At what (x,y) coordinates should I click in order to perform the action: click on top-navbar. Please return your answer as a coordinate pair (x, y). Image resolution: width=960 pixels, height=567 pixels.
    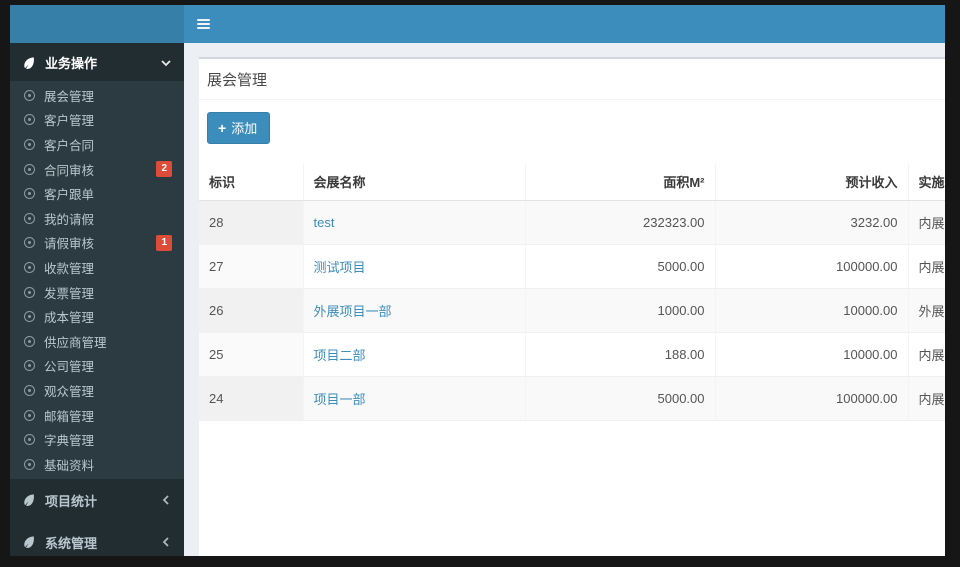
    Looking at the image, I should click on (477, 24).